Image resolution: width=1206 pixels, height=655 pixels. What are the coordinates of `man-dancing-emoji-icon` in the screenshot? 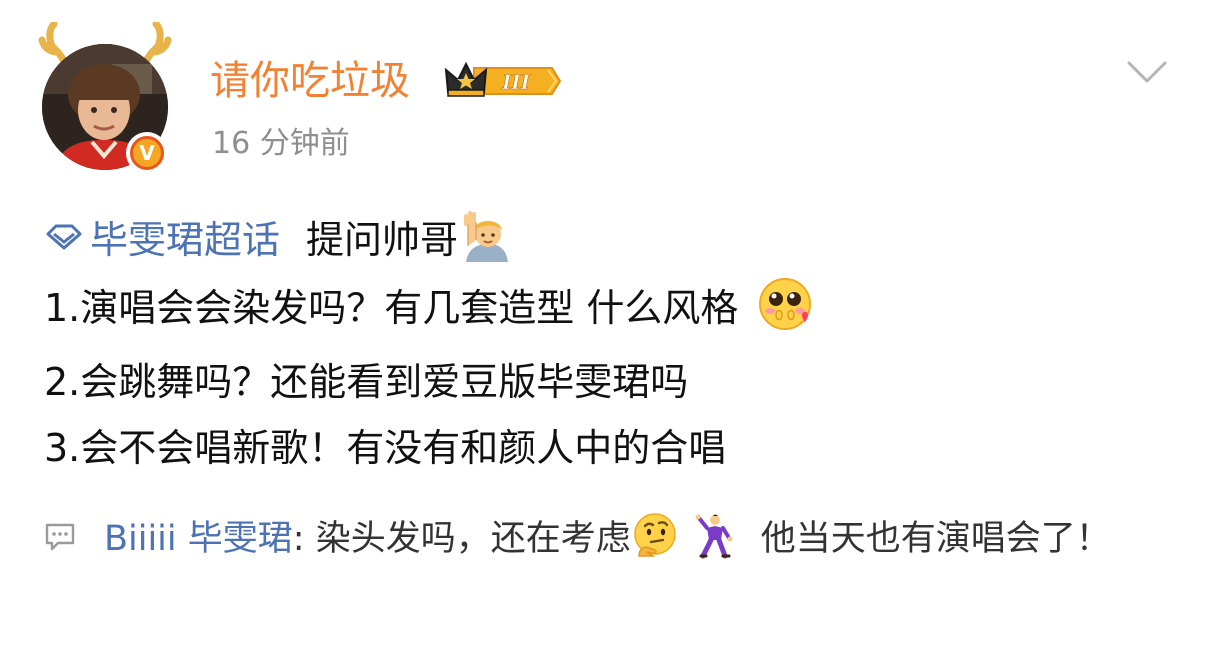 It's located at (714, 536).